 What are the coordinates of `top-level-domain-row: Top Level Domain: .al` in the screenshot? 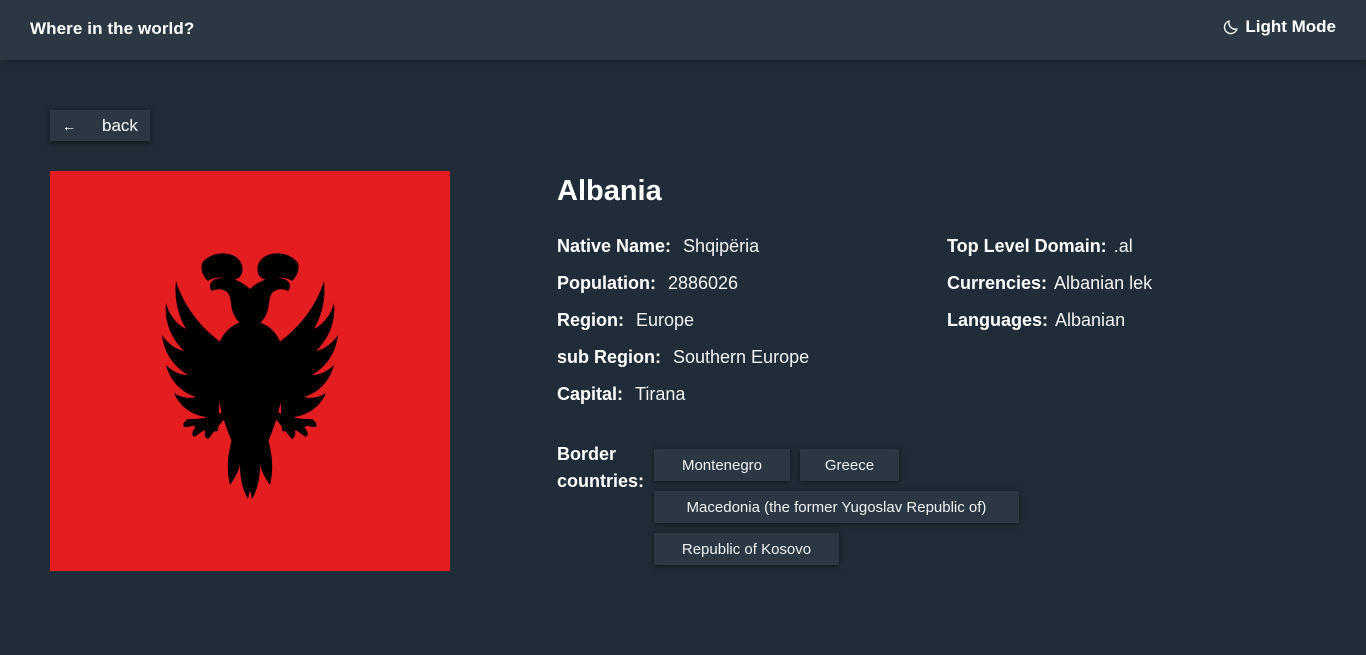 It's located at (1040, 246).